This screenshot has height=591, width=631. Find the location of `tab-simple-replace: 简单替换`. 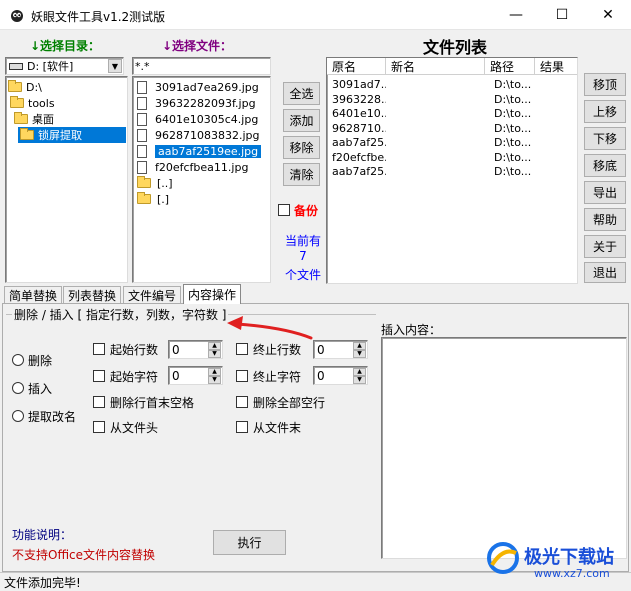

tab-simple-replace: 简单替换 is located at coordinates (33, 295).